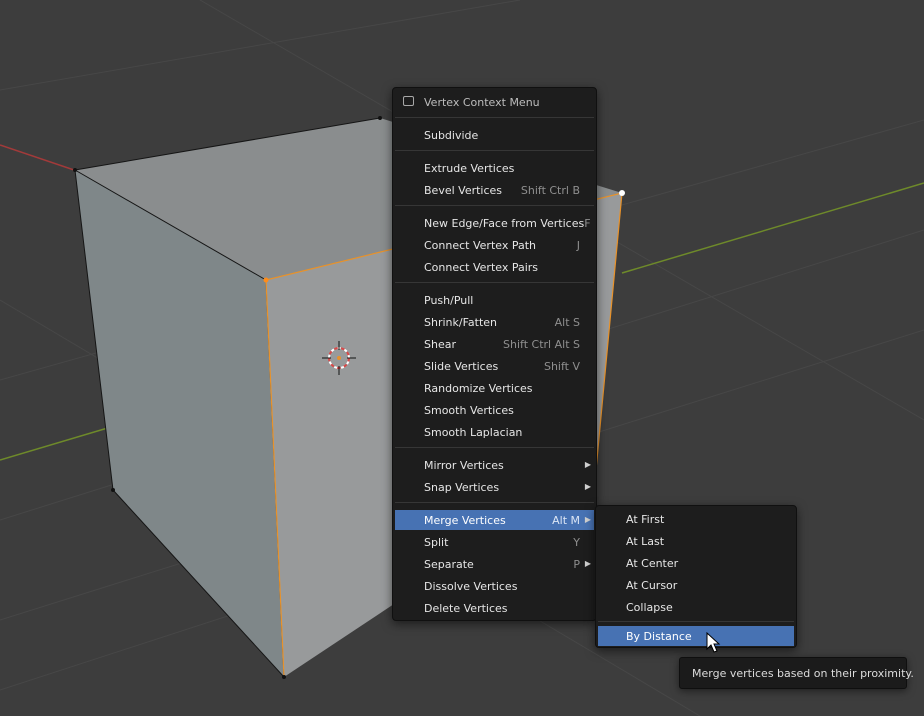 Image resolution: width=924 pixels, height=716 pixels. I want to click on submenu-item-collapse: Collapse, so click(696, 607).